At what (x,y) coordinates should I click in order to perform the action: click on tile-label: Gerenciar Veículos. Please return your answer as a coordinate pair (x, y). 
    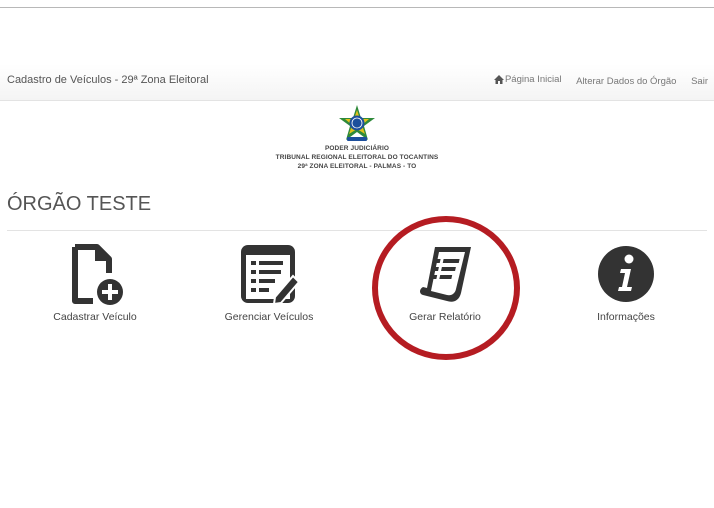
    Looking at the image, I should click on (269, 317).